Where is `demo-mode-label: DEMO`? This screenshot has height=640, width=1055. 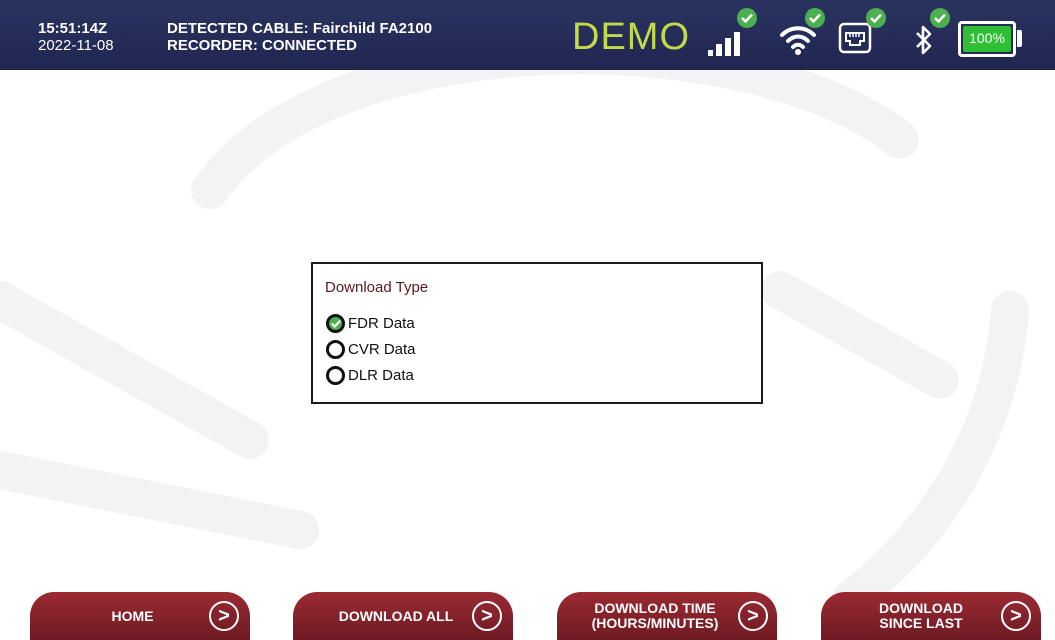 demo-mode-label: DEMO is located at coordinates (631, 37).